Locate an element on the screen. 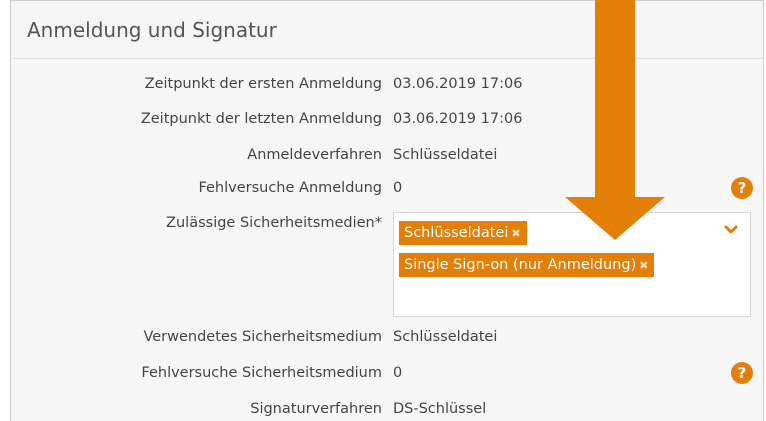 This screenshot has height=421, width=766. info-row-login-failures: Fehlversuche Anmeldung 0 ? is located at coordinates (387, 188).